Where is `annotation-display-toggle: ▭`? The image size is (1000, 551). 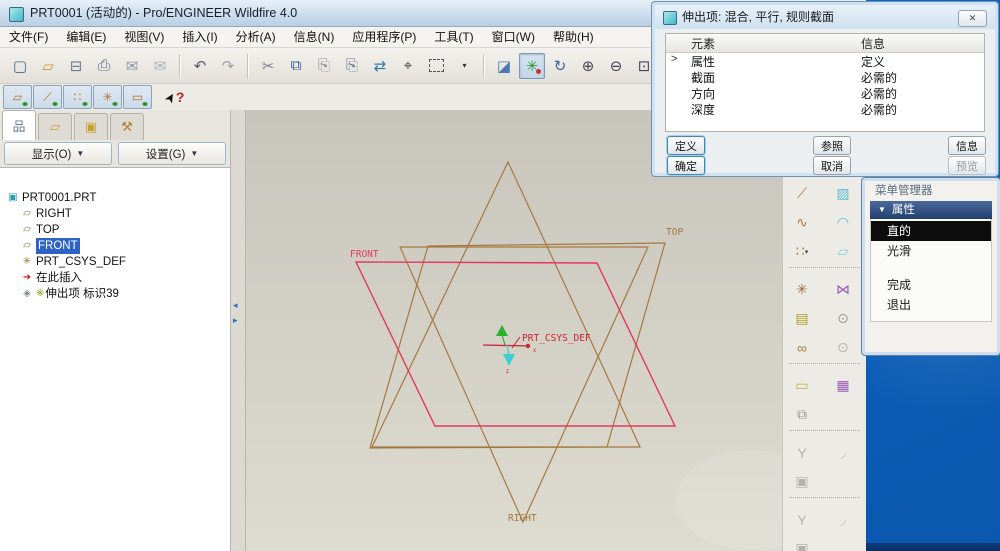
annotation-display-toggle: ▭ is located at coordinates (137, 97).